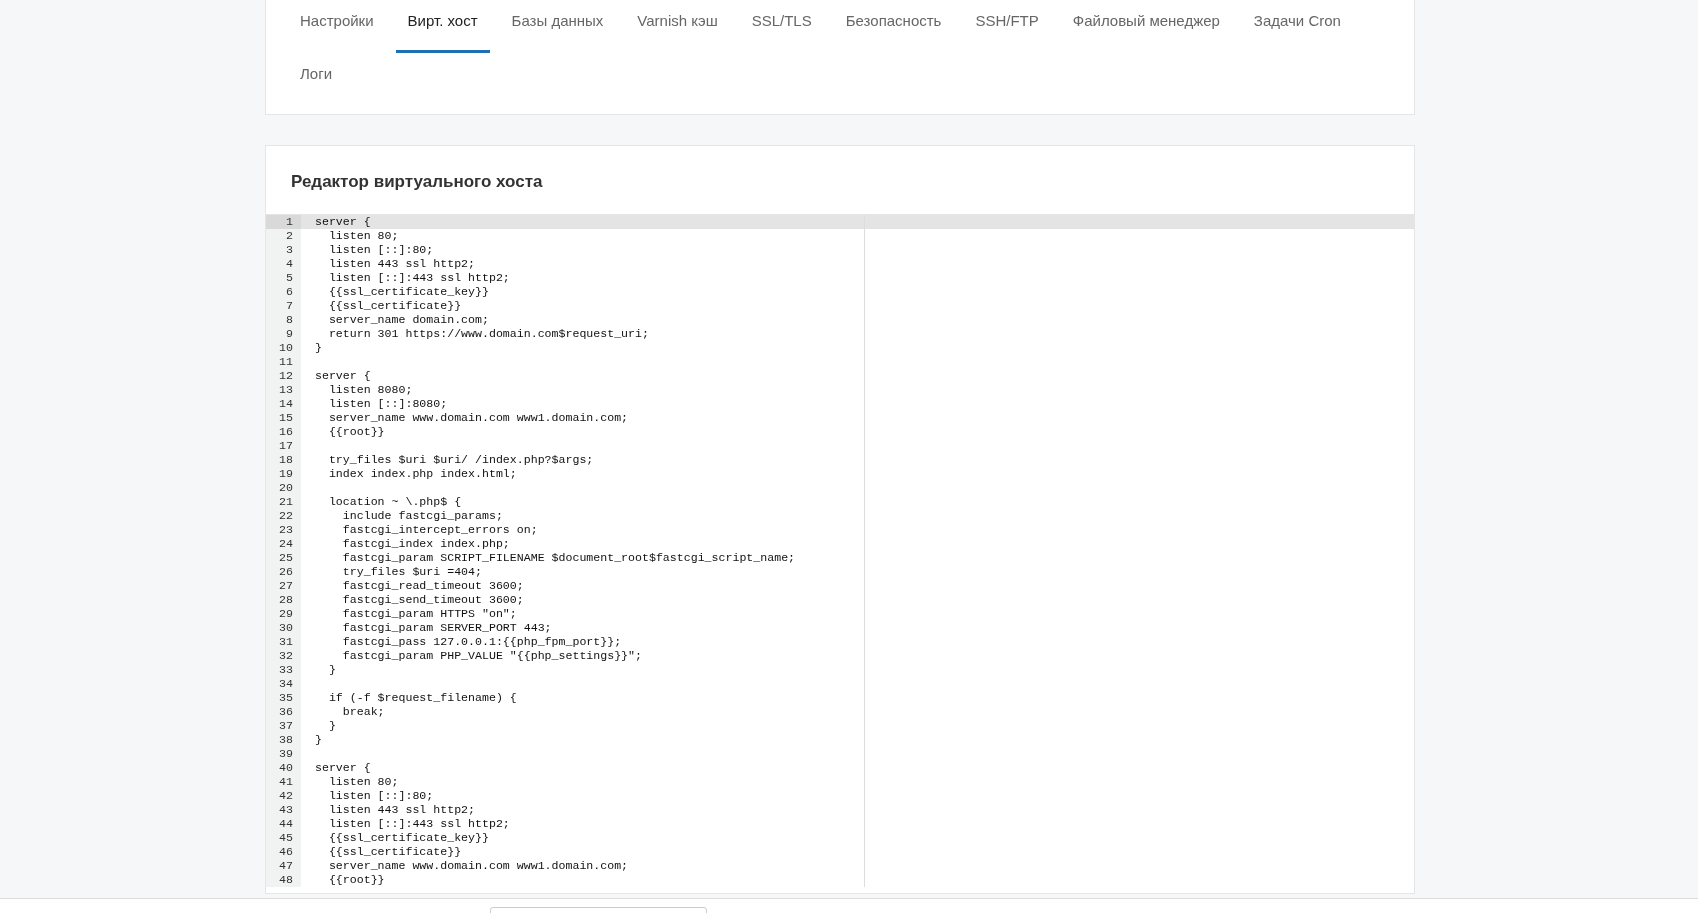 This screenshot has width=1698, height=913. What do you see at coordinates (446, 627) in the screenshot?
I see `code-line: fastcgi_param SERVER_PORT 443;` at bounding box center [446, 627].